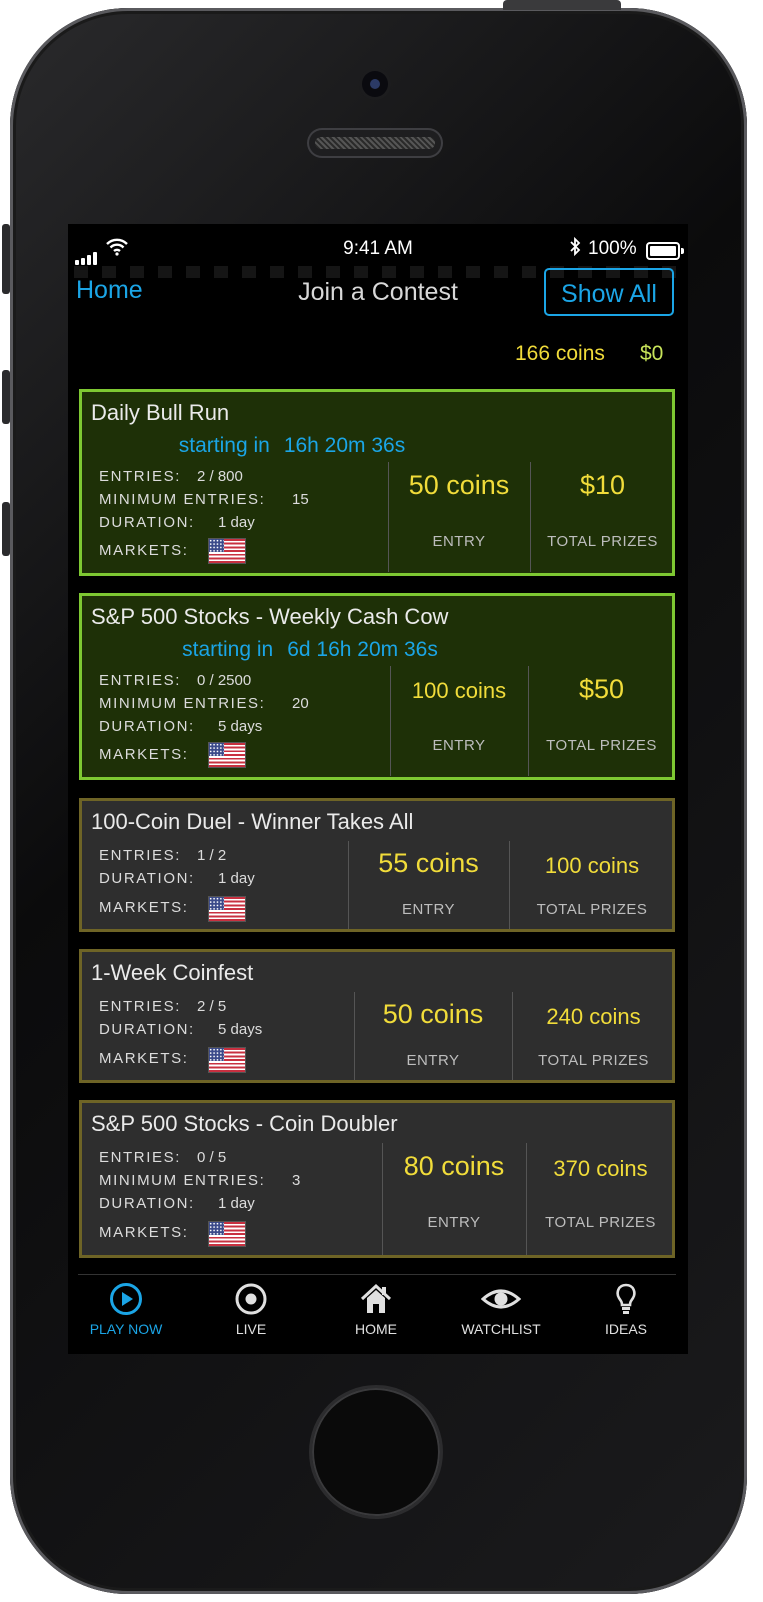 This screenshot has height=1602, width=763. I want to click on tab-label: HOME, so click(376, 1329).